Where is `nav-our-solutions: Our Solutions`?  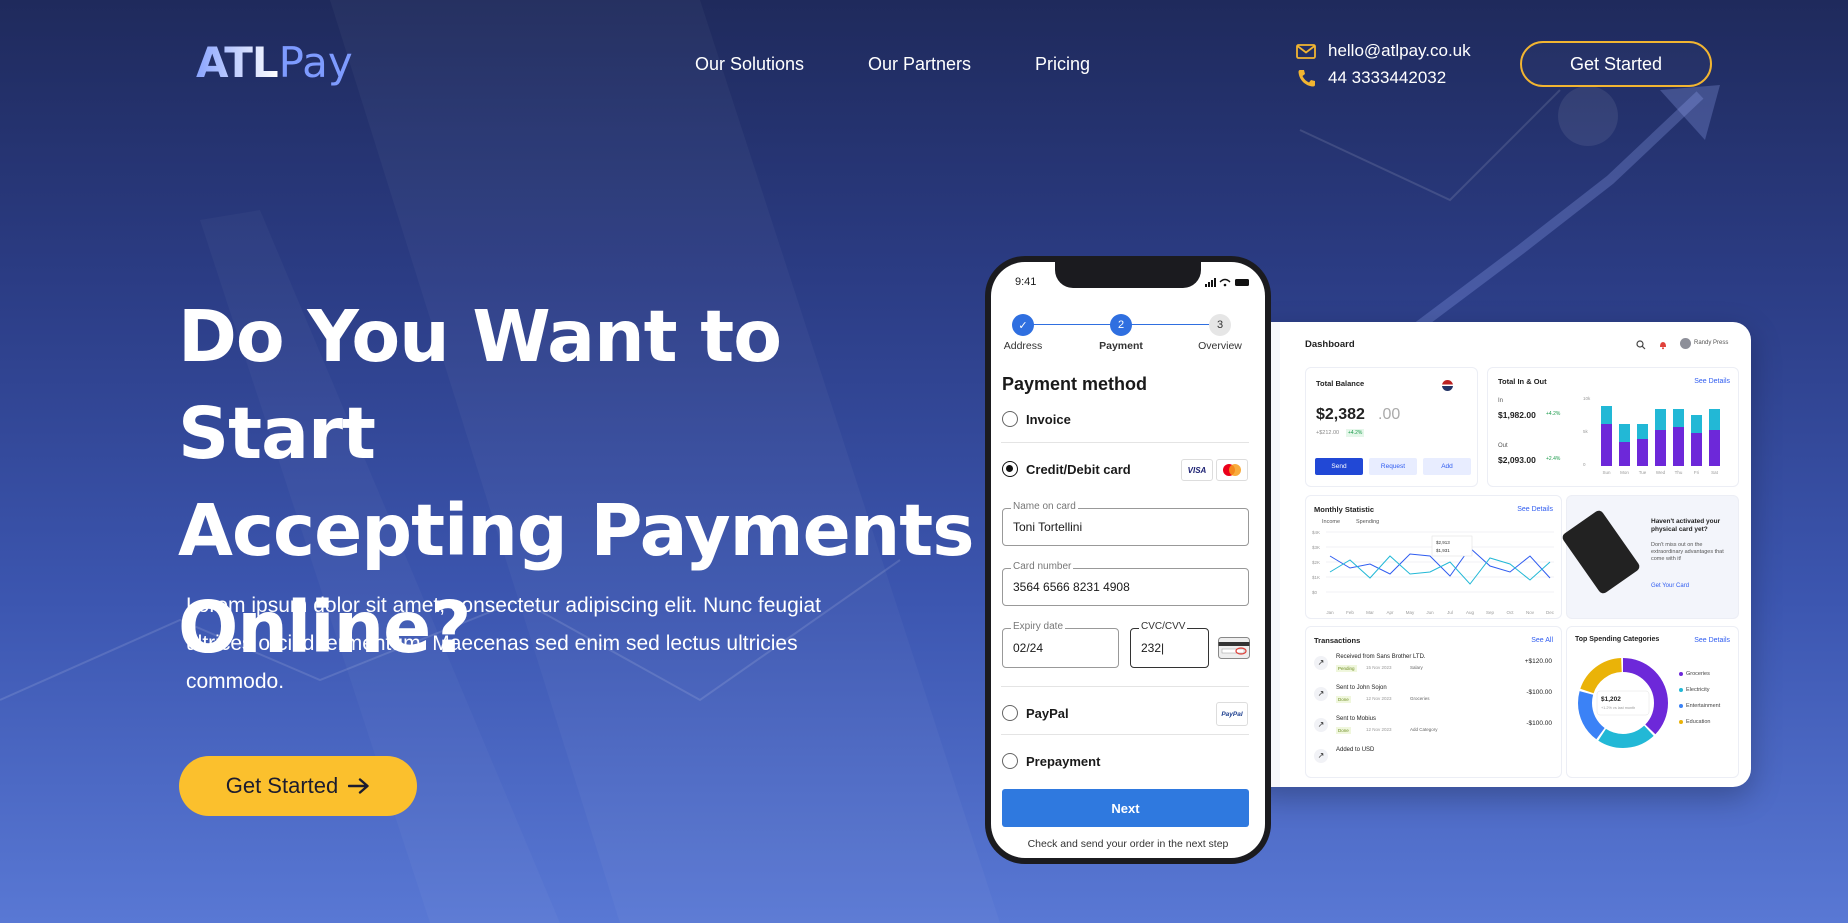 nav-our-solutions: Our Solutions is located at coordinates (749, 64).